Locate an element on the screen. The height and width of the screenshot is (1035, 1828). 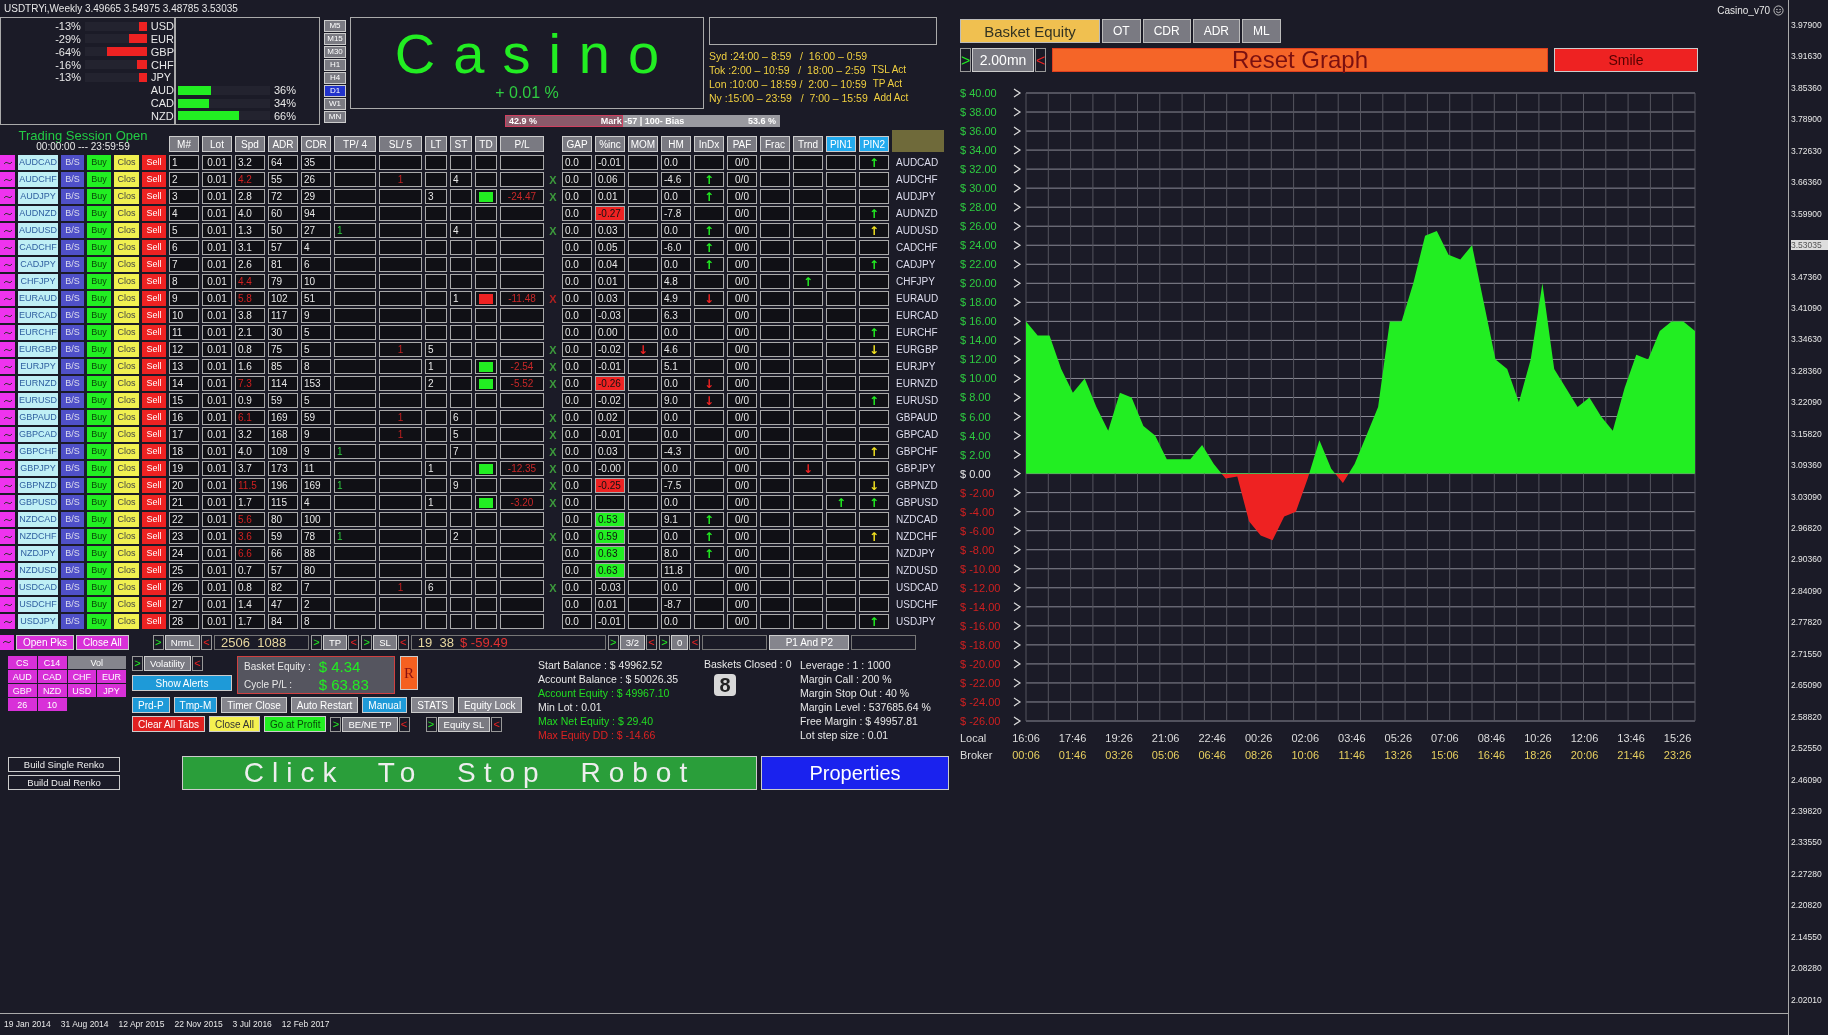
take-profit-button: TP is located at coordinates (335, 642).